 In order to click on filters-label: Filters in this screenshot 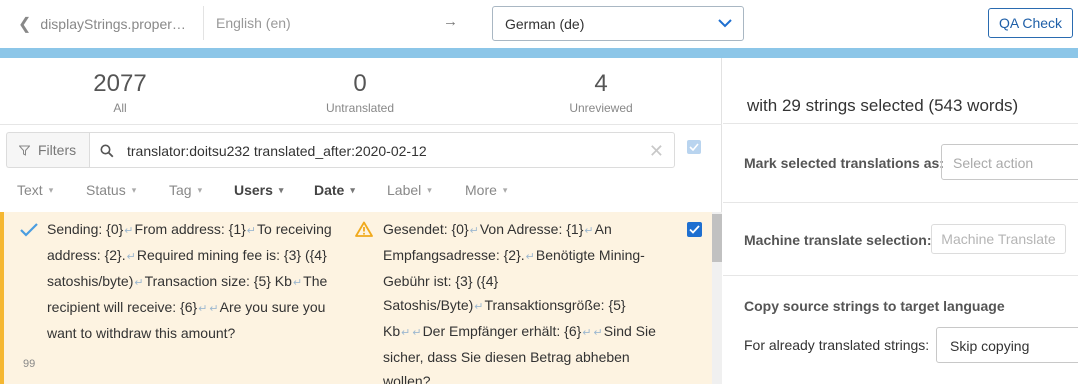, I will do `click(57, 150)`.